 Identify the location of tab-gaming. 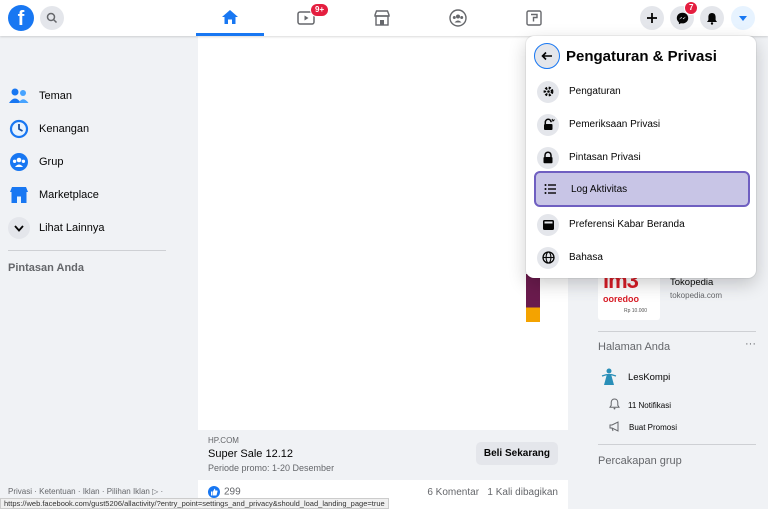
(534, 18).